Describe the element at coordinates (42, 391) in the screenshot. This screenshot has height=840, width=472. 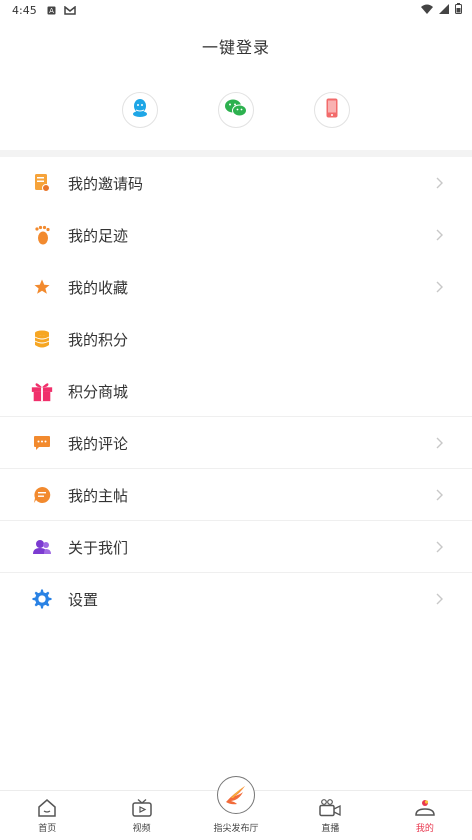
I see `gift-icon` at that location.